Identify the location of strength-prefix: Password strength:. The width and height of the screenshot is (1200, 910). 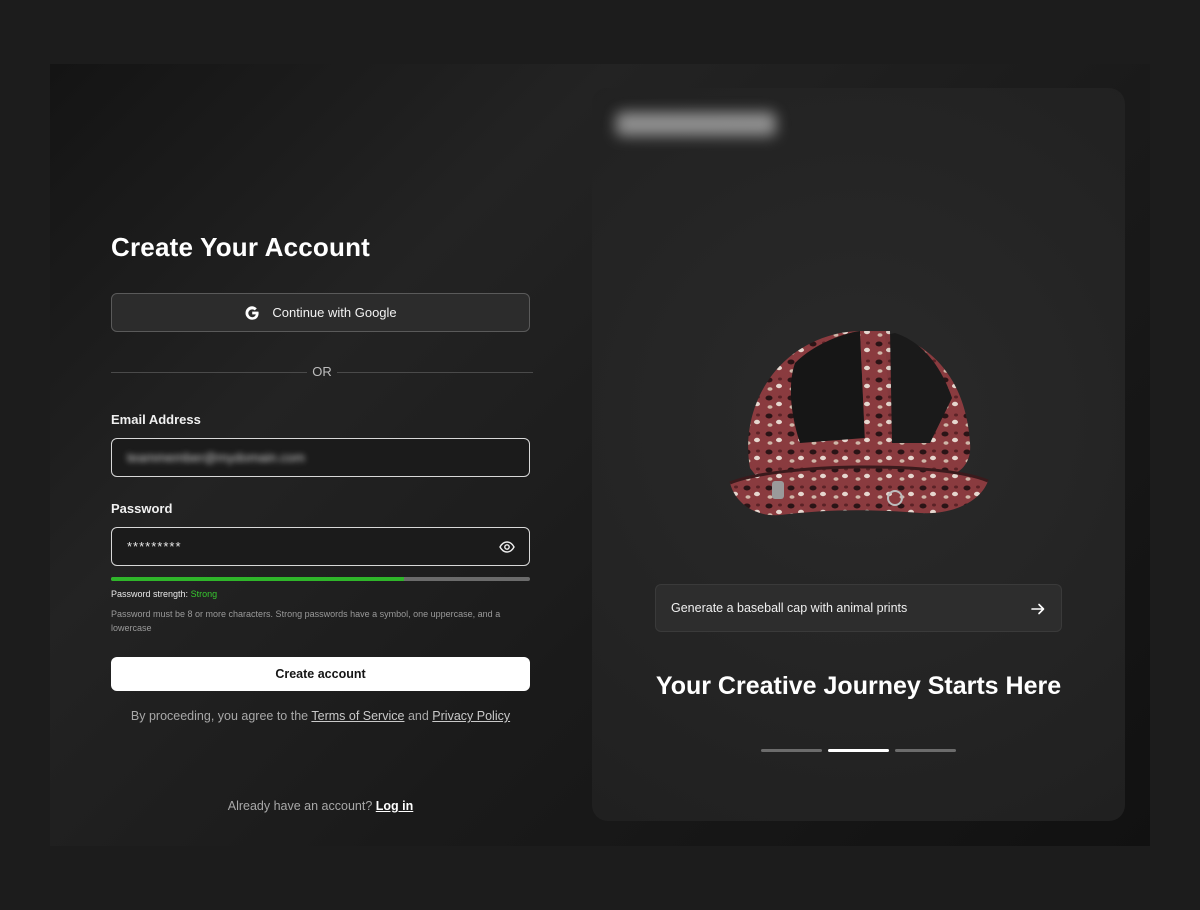
(150, 594).